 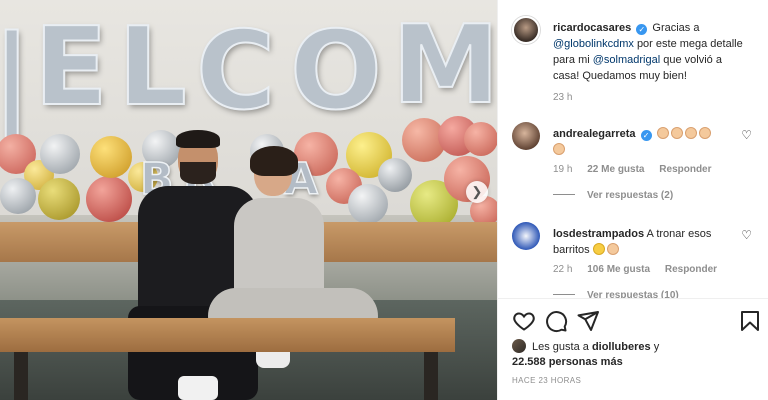 I want to click on post-time: HACE 23 HORAS, so click(x=546, y=380).